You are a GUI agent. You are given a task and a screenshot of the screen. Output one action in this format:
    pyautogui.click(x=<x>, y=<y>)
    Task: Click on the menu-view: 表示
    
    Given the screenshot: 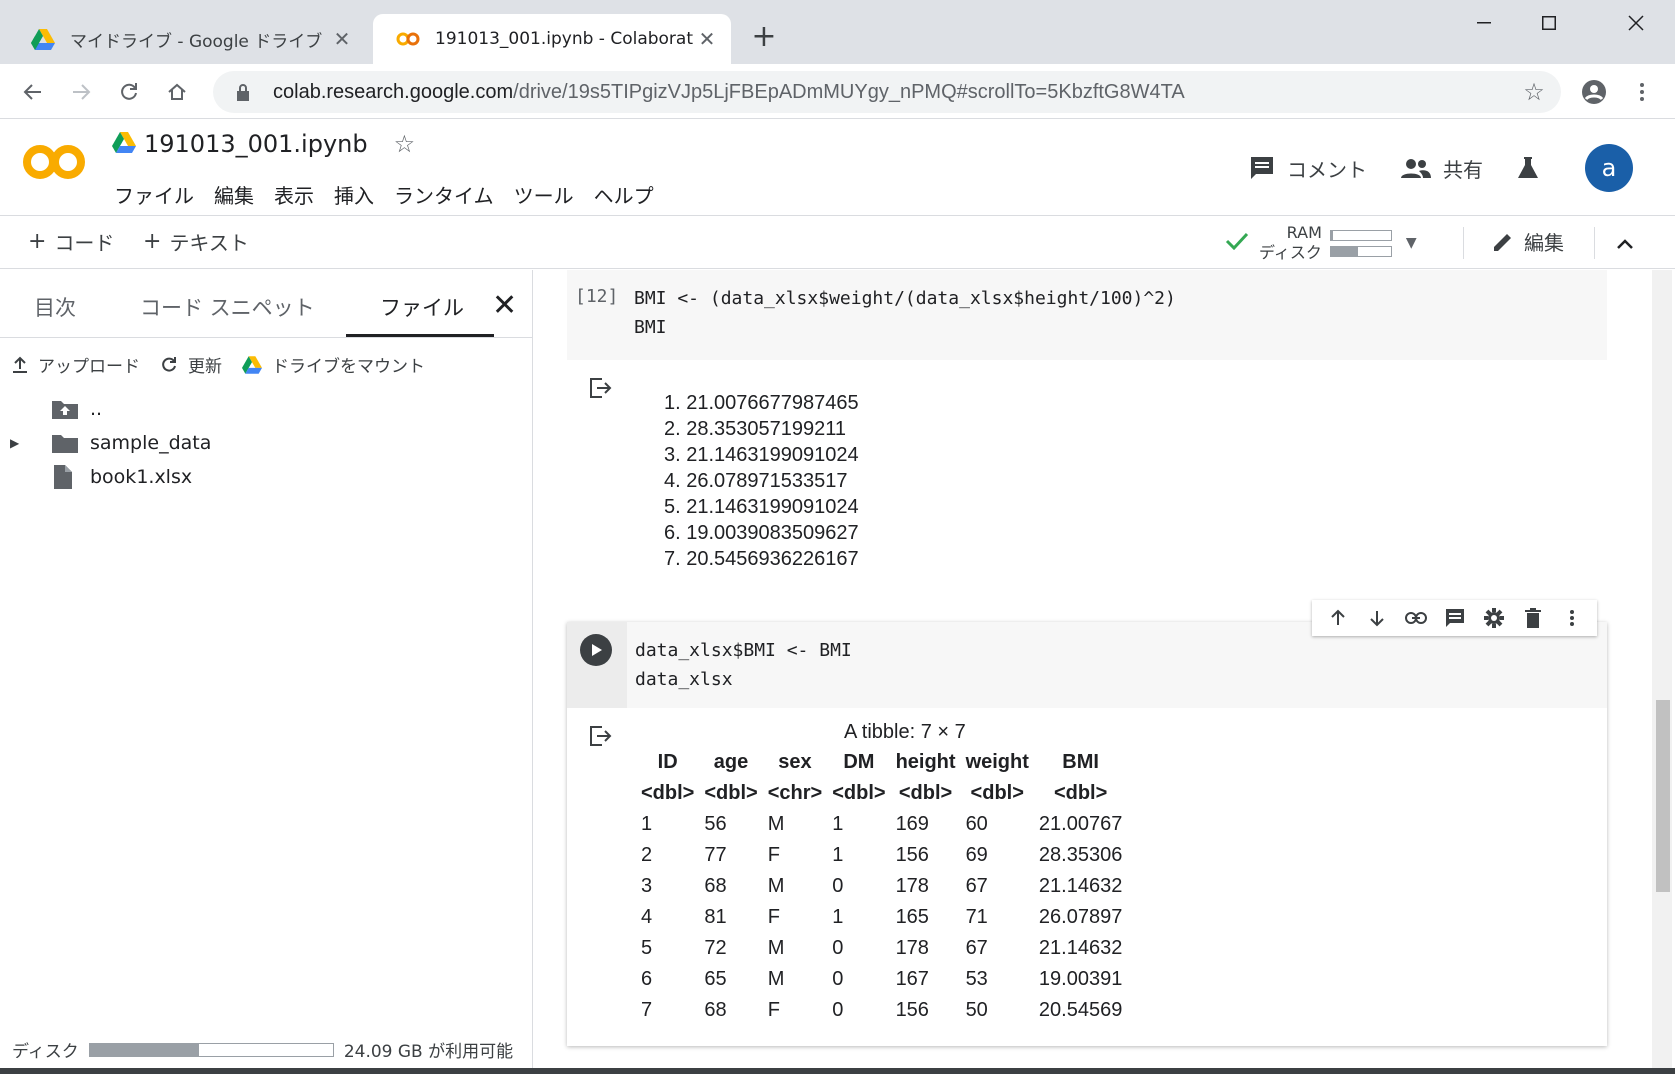 What is the action you would take?
    pyautogui.click(x=294, y=194)
    